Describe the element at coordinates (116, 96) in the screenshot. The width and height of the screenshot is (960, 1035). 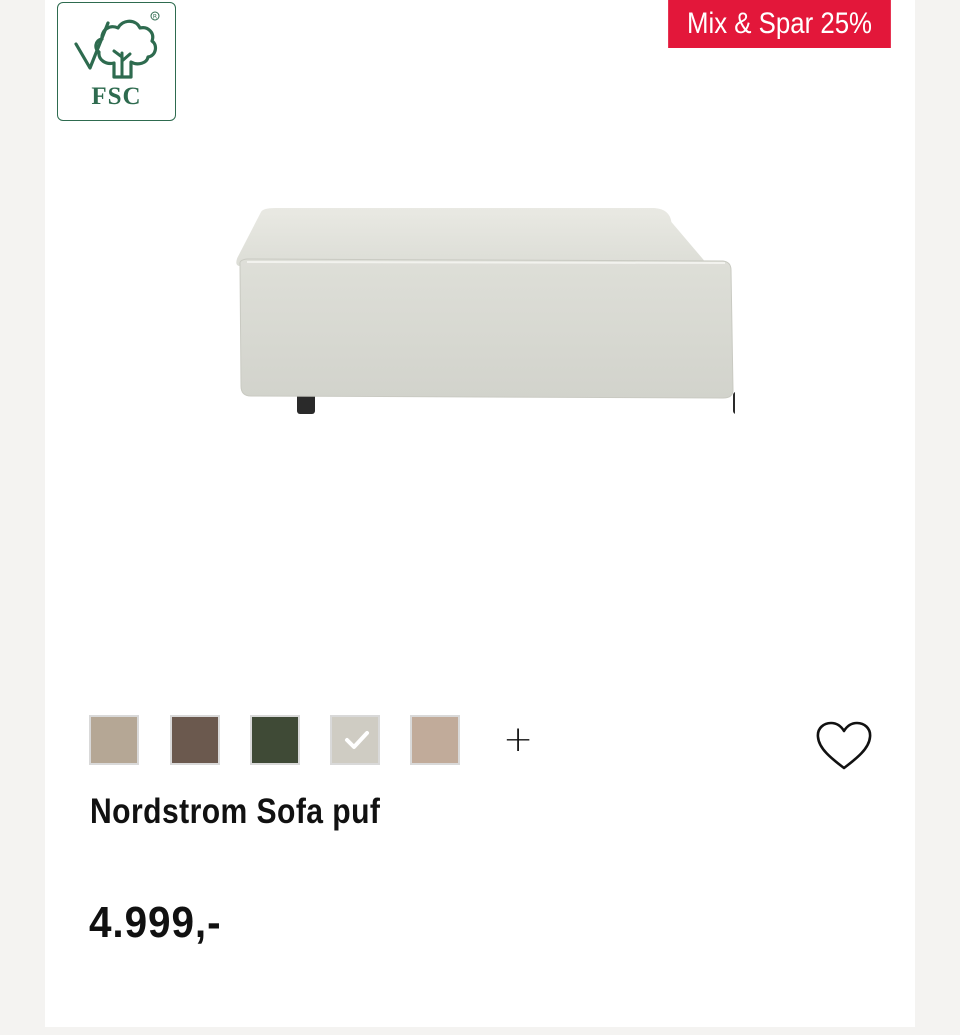
I see `fsc-label: FSC` at that location.